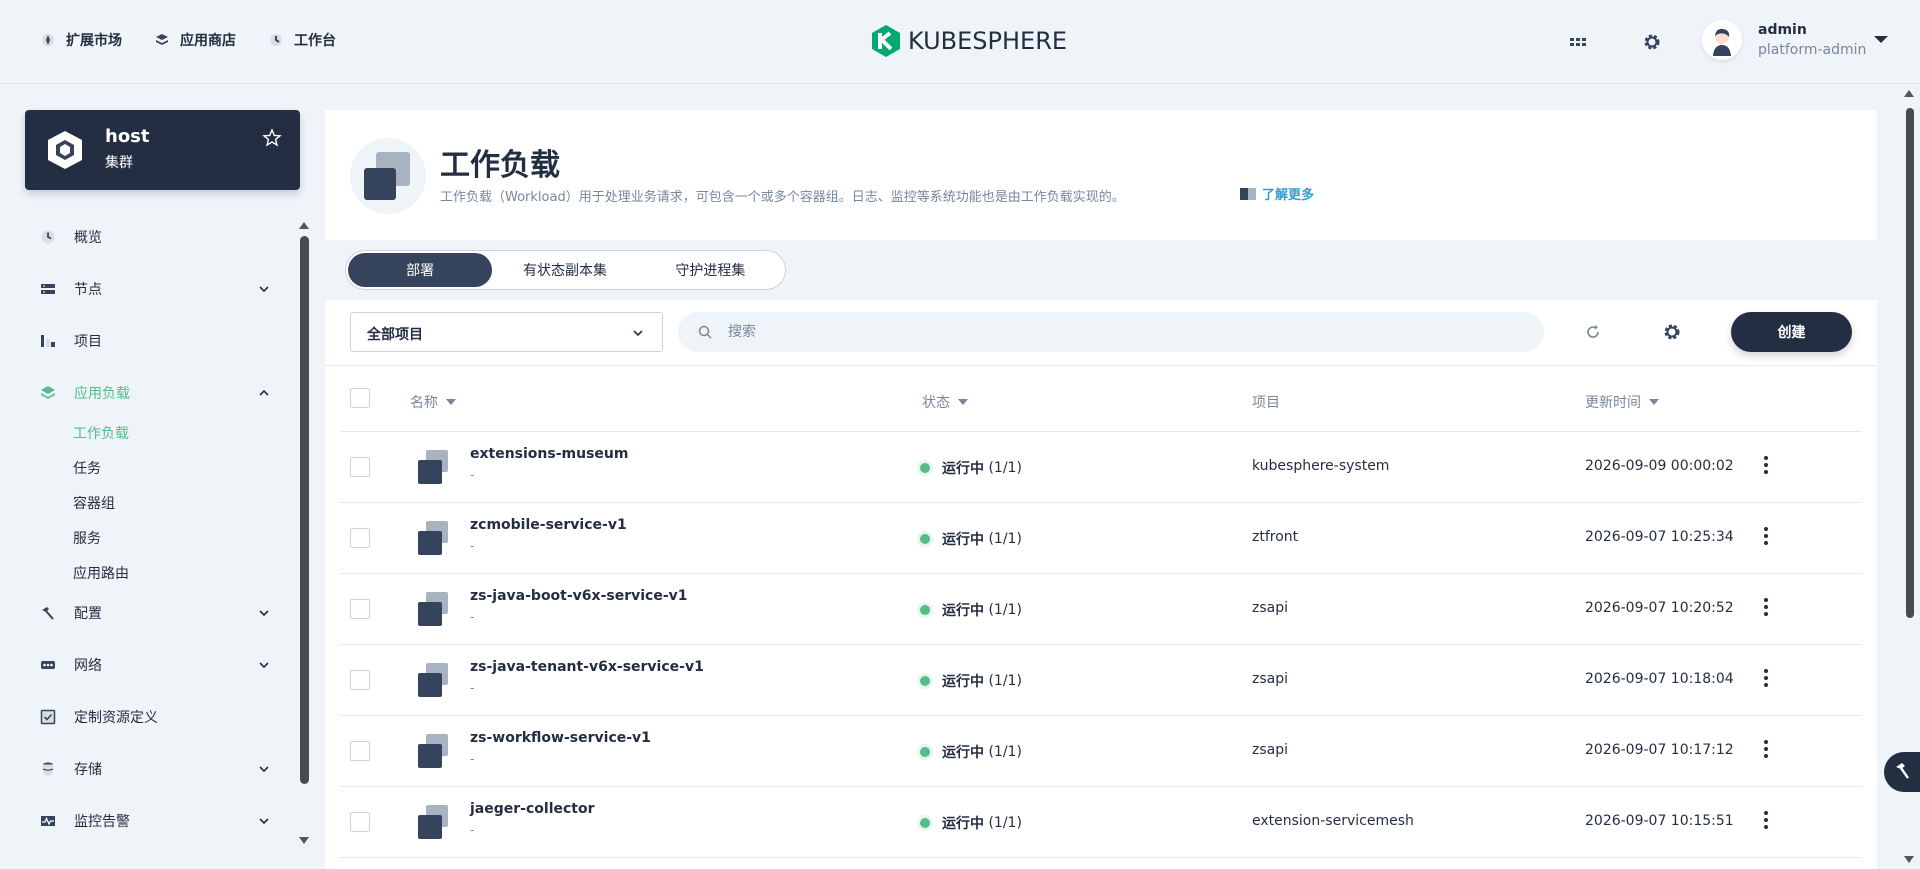  Describe the element at coordinates (560, 738) in the screenshot. I see `workload-name: zs-workflow-service-v1` at that location.